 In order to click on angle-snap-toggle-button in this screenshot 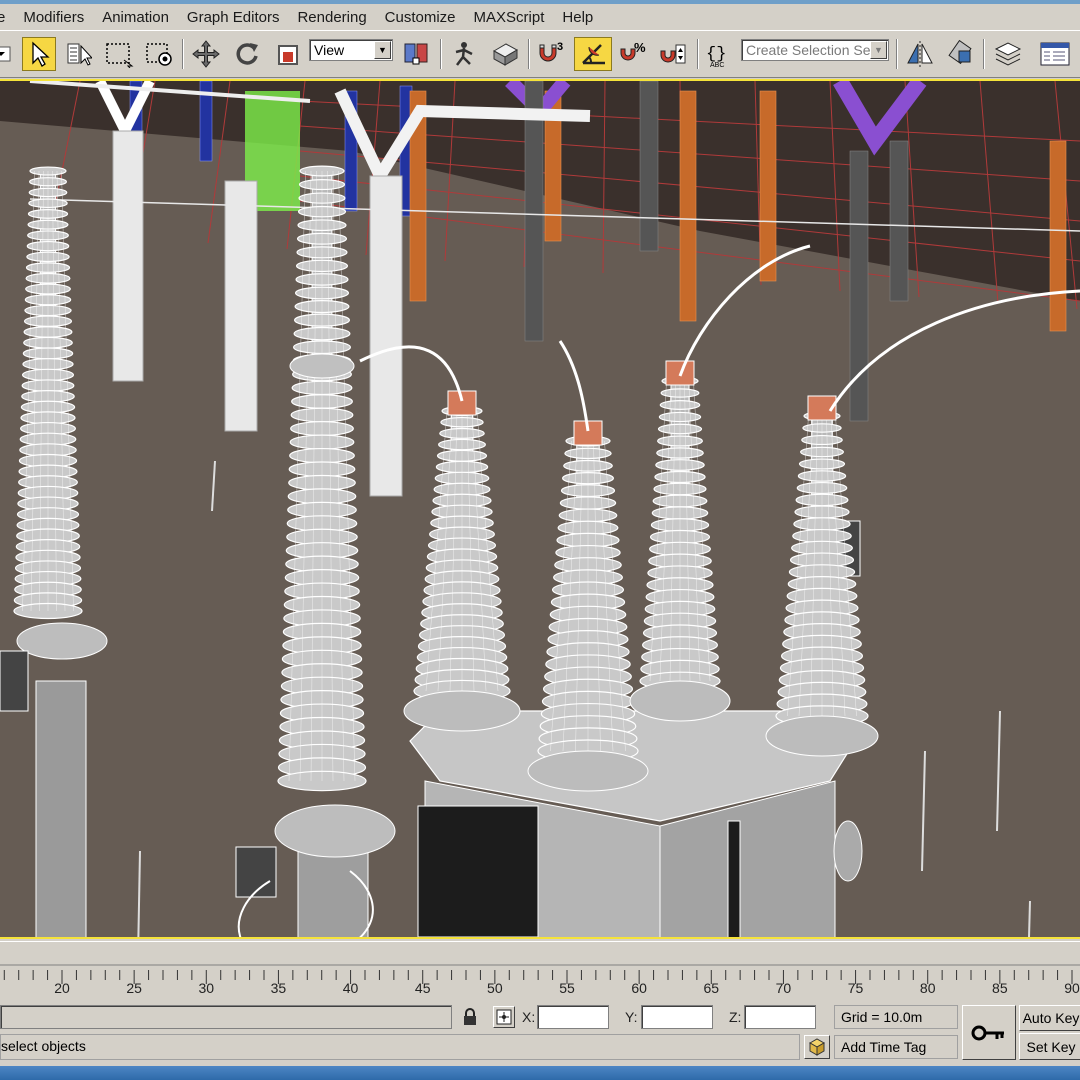, I will do `click(593, 54)`.